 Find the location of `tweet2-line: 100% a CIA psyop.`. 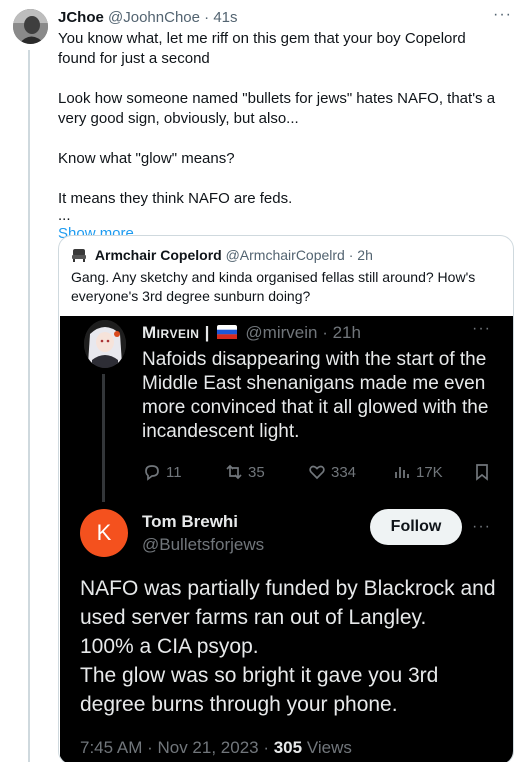

tweet2-line: 100% a CIA psyop. is located at coordinates (169, 646).